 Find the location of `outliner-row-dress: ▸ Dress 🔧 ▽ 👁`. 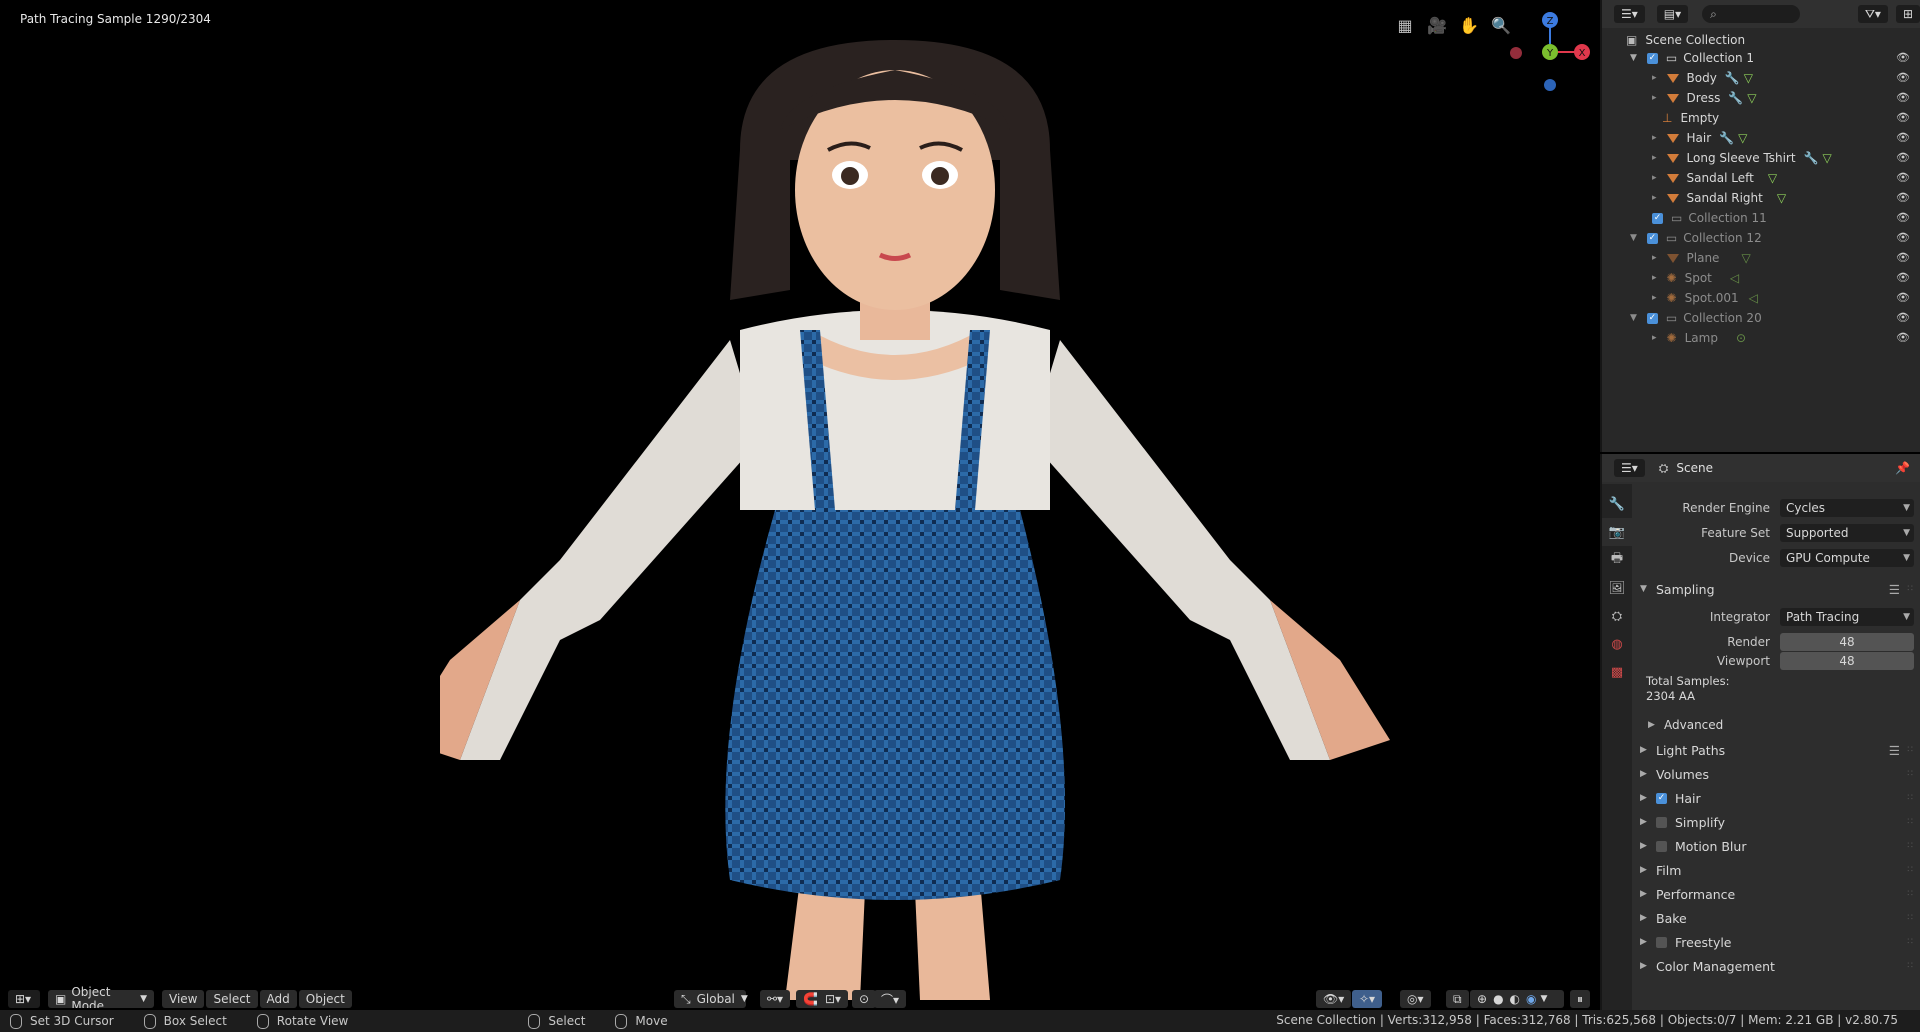

outliner-row-dress: ▸ Dress 🔧 ▽ 👁 is located at coordinates (1761, 98).